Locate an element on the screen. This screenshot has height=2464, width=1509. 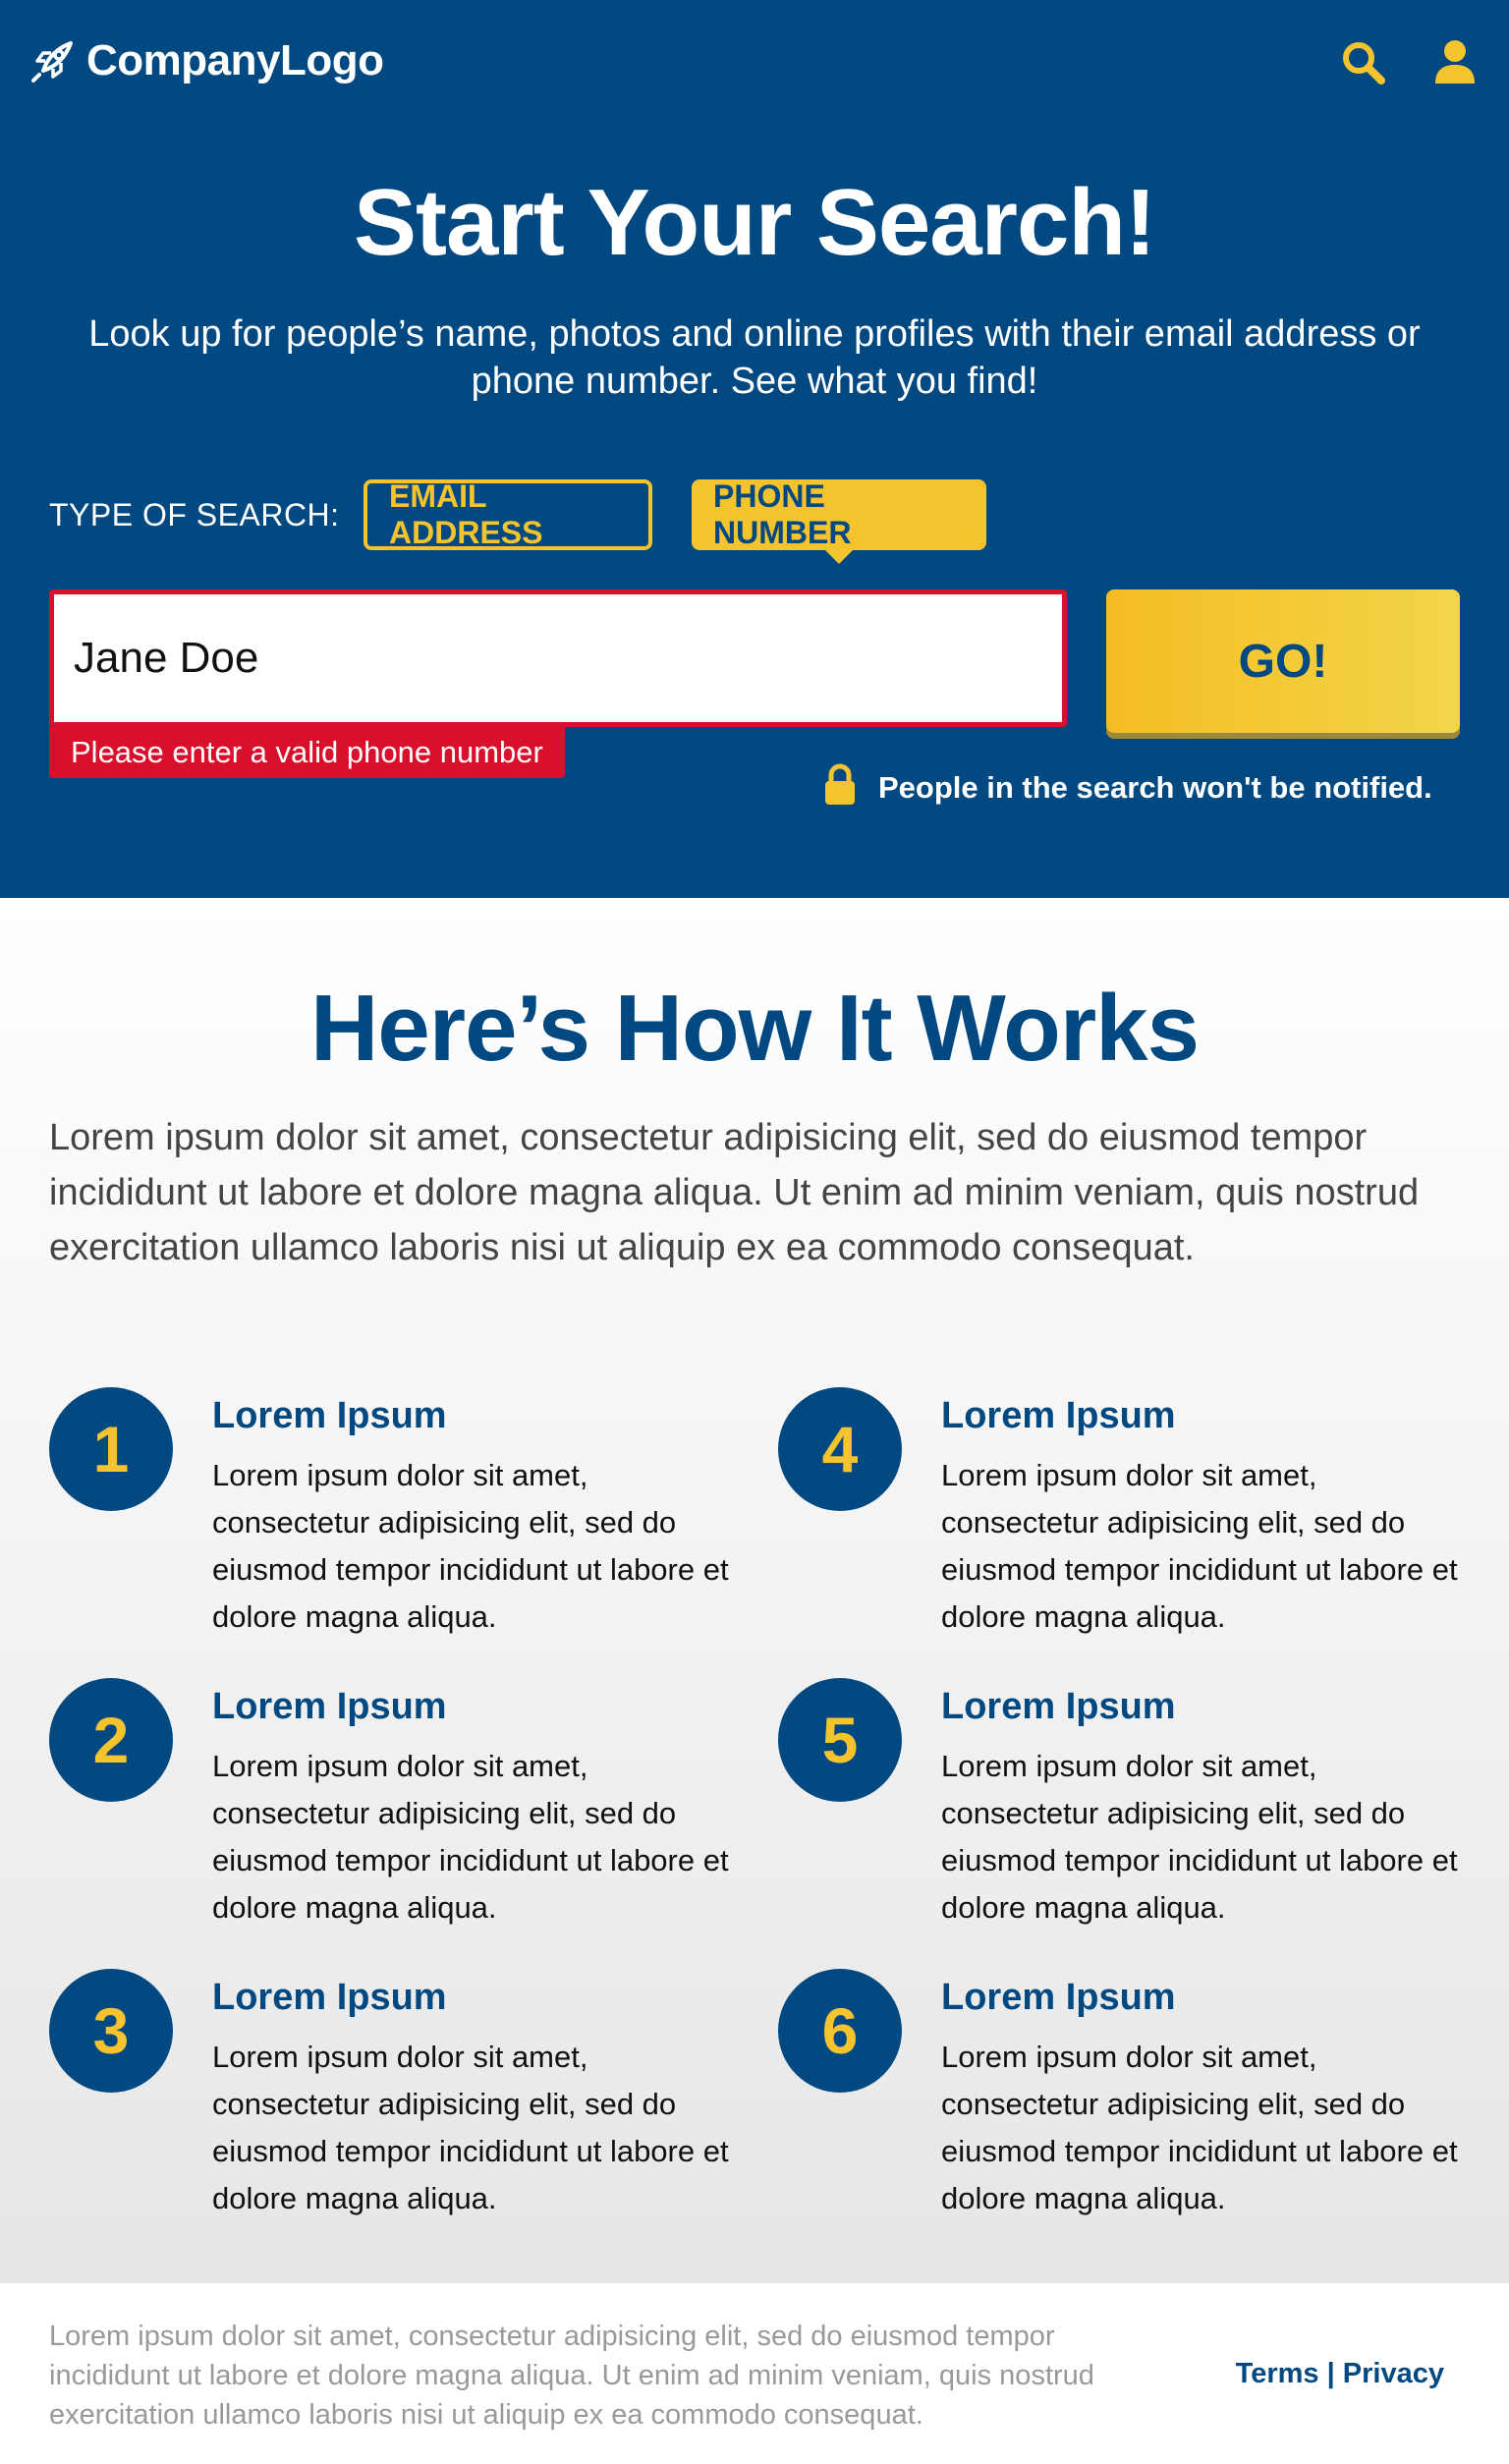
footer-links: Terms | Privacy is located at coordinates (1340, 2374).